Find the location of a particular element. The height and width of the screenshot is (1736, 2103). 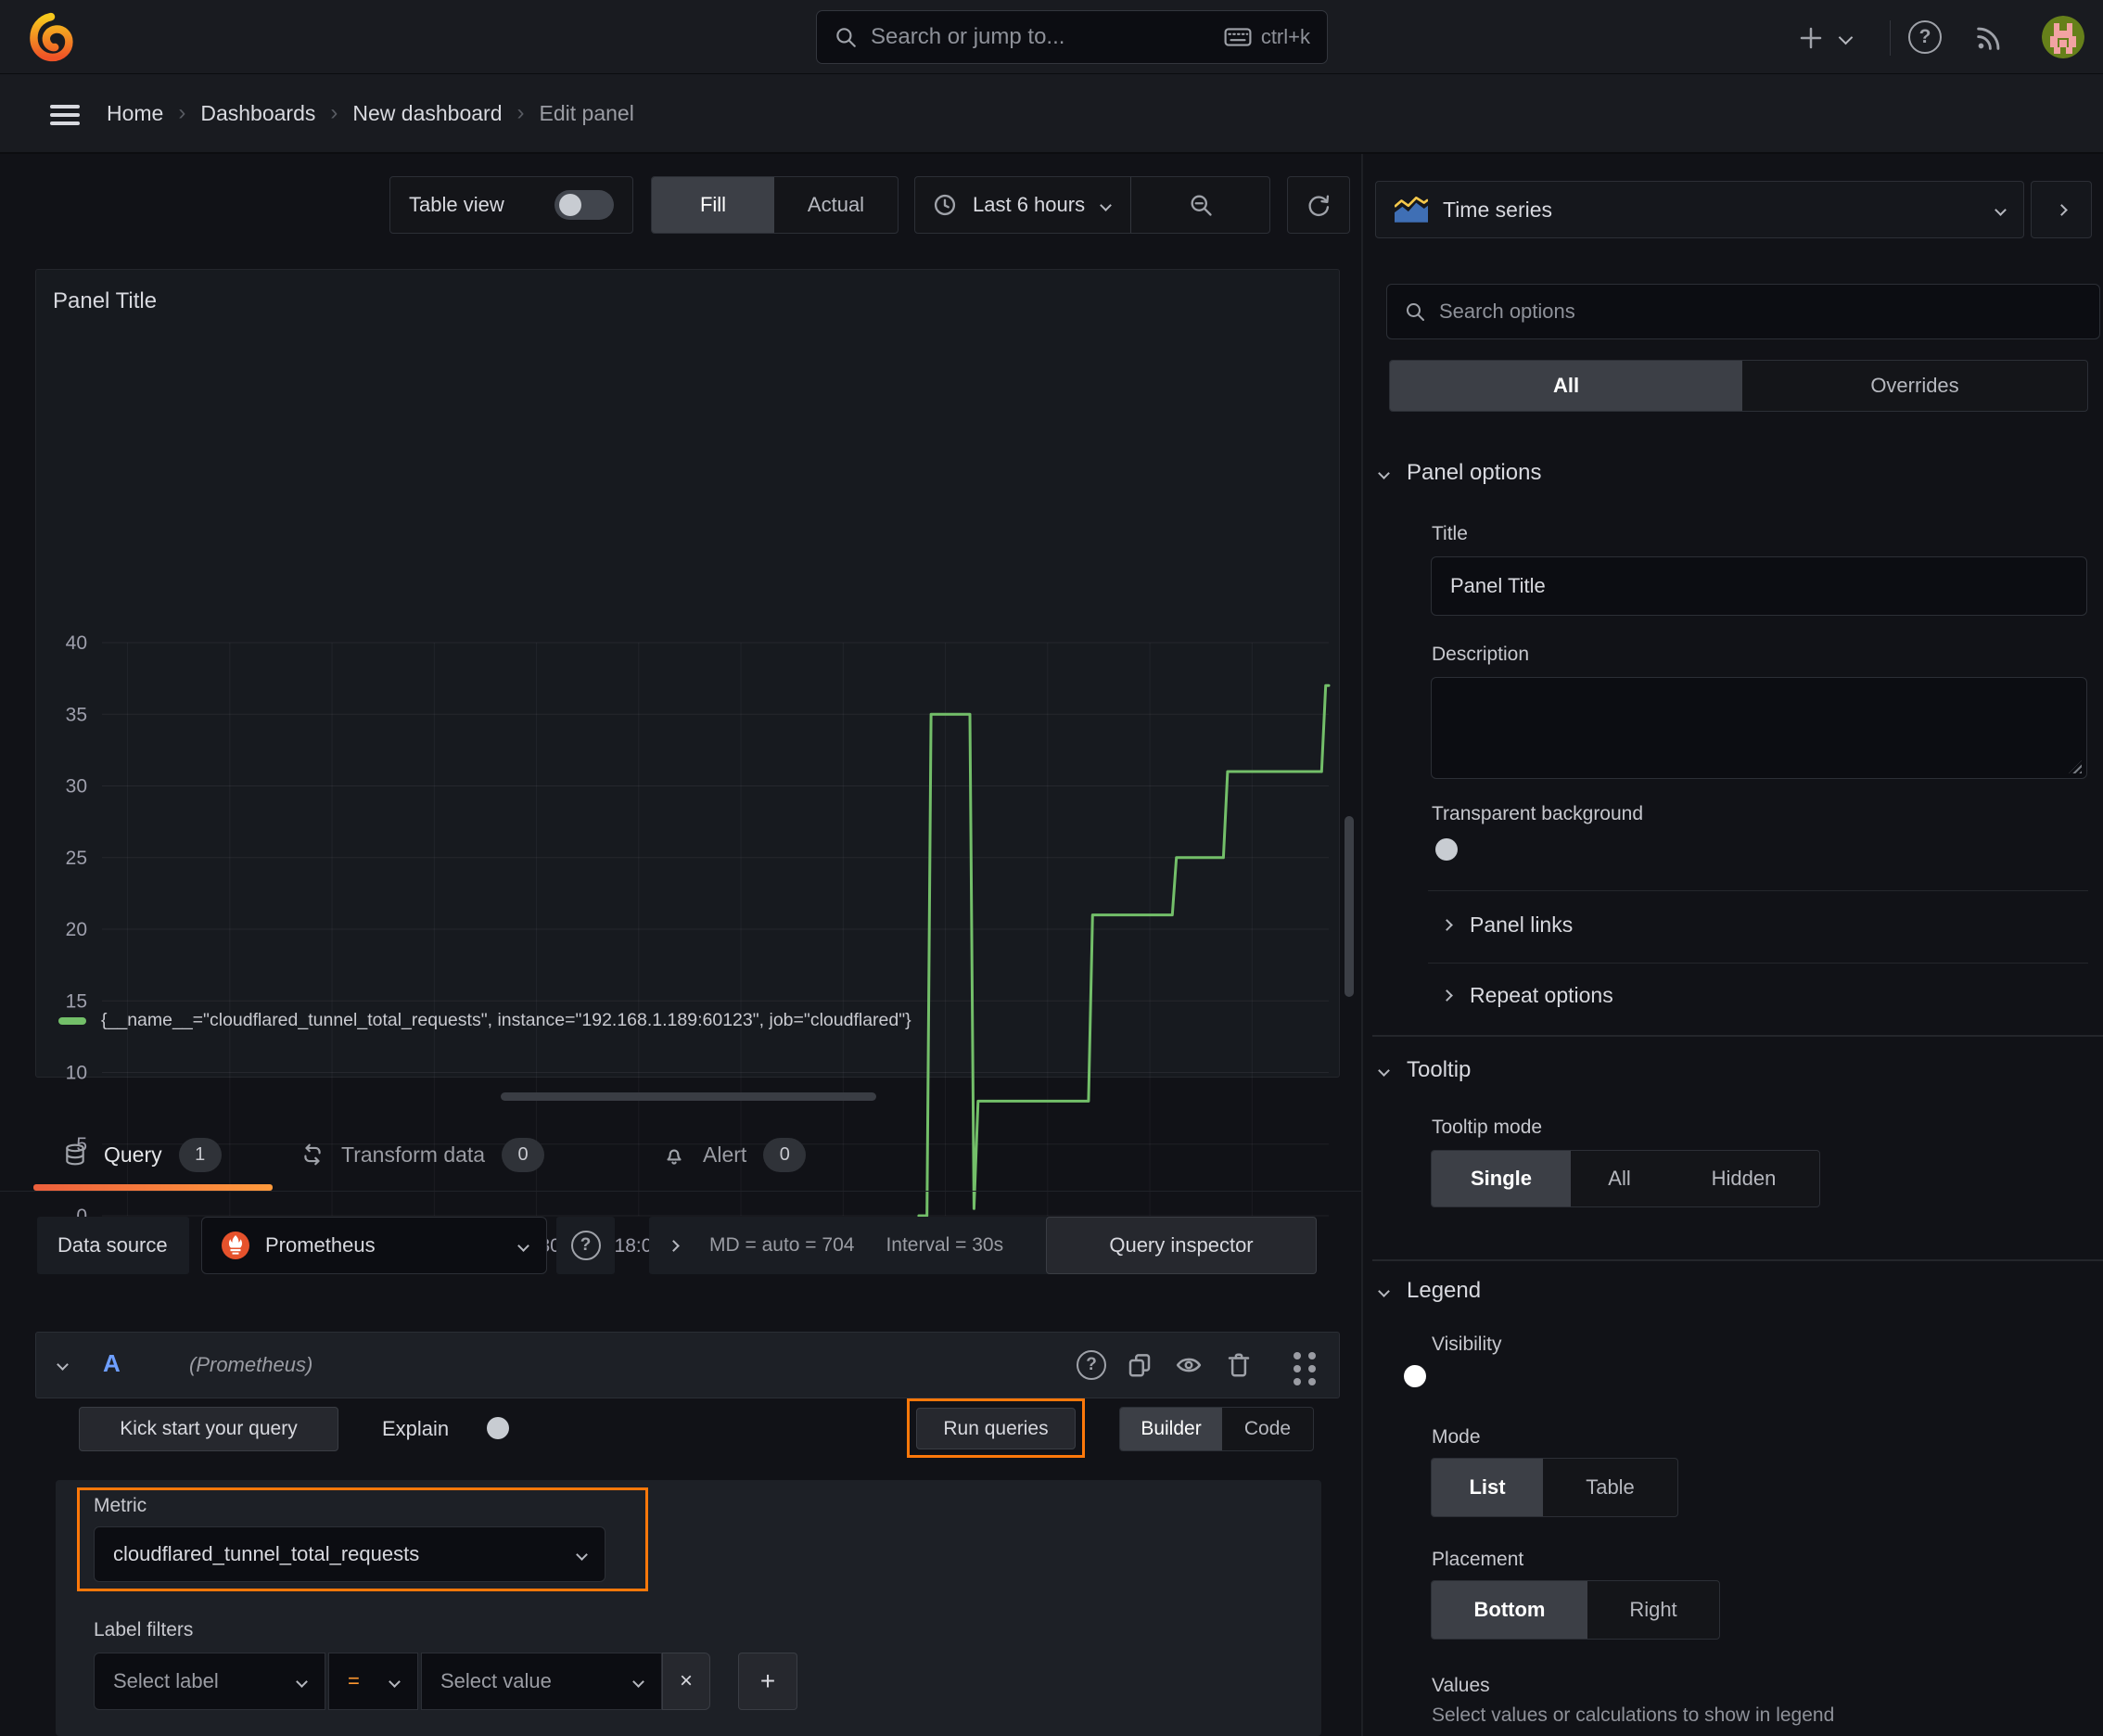

breadcrumb-new-dashboard: New dashboard is located at coordinates (427, 114).